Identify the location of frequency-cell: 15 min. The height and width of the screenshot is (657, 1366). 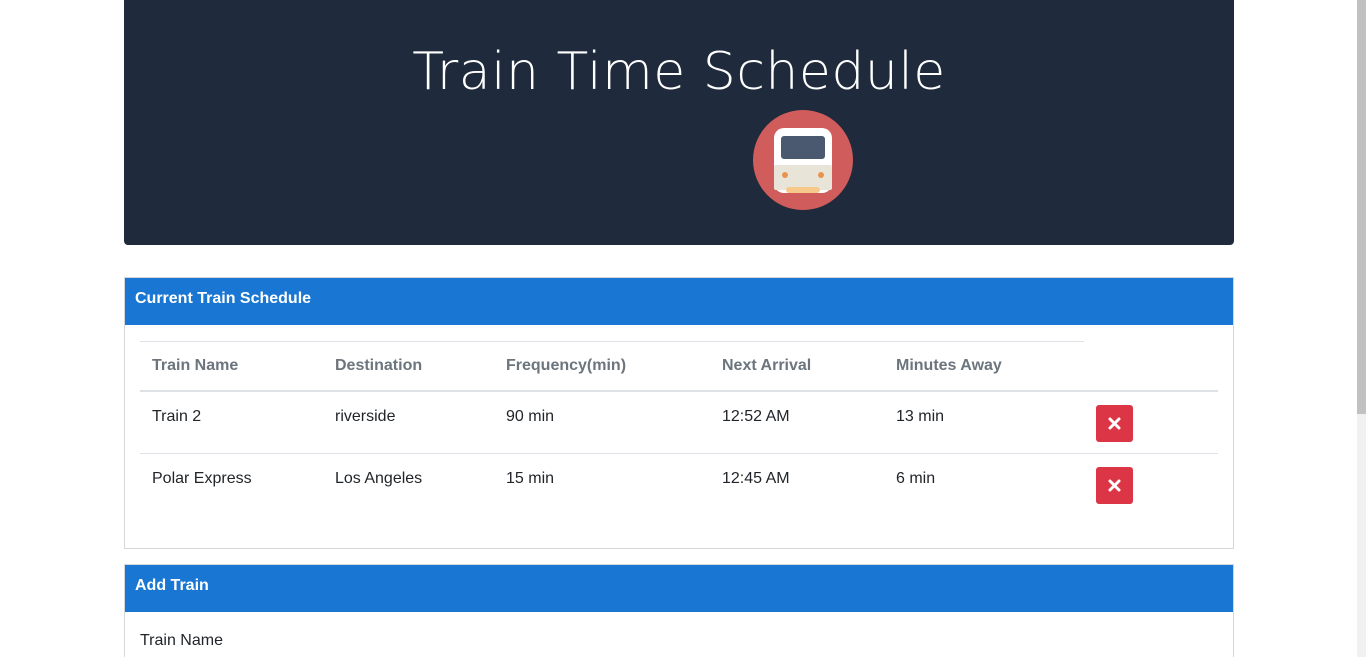
(602, 483).